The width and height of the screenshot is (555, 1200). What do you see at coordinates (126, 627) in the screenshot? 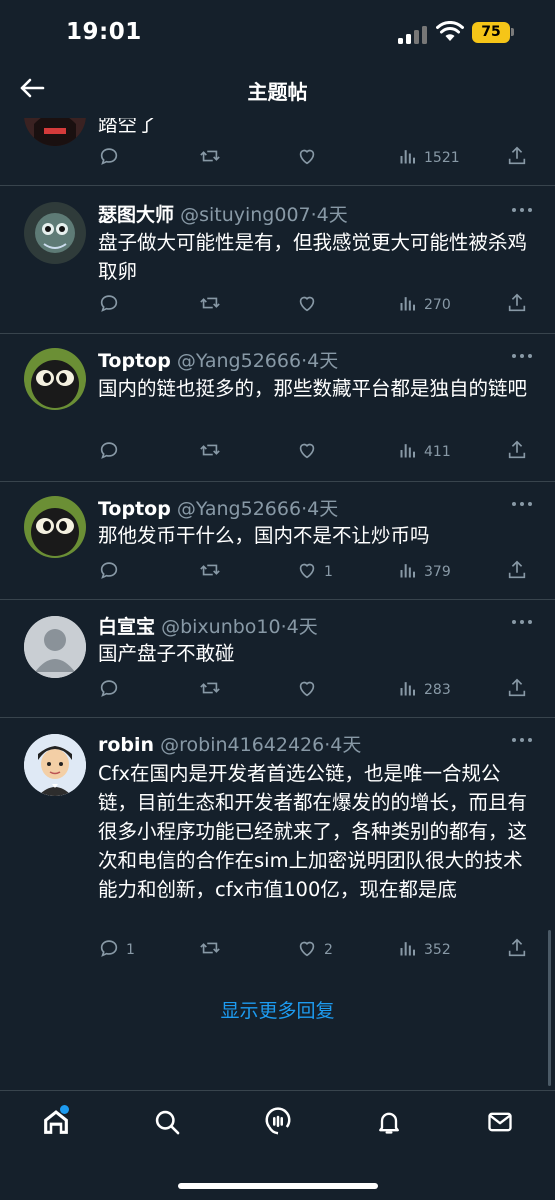
I see `author-name: 白宣宝` at bounding box center [126, 627].